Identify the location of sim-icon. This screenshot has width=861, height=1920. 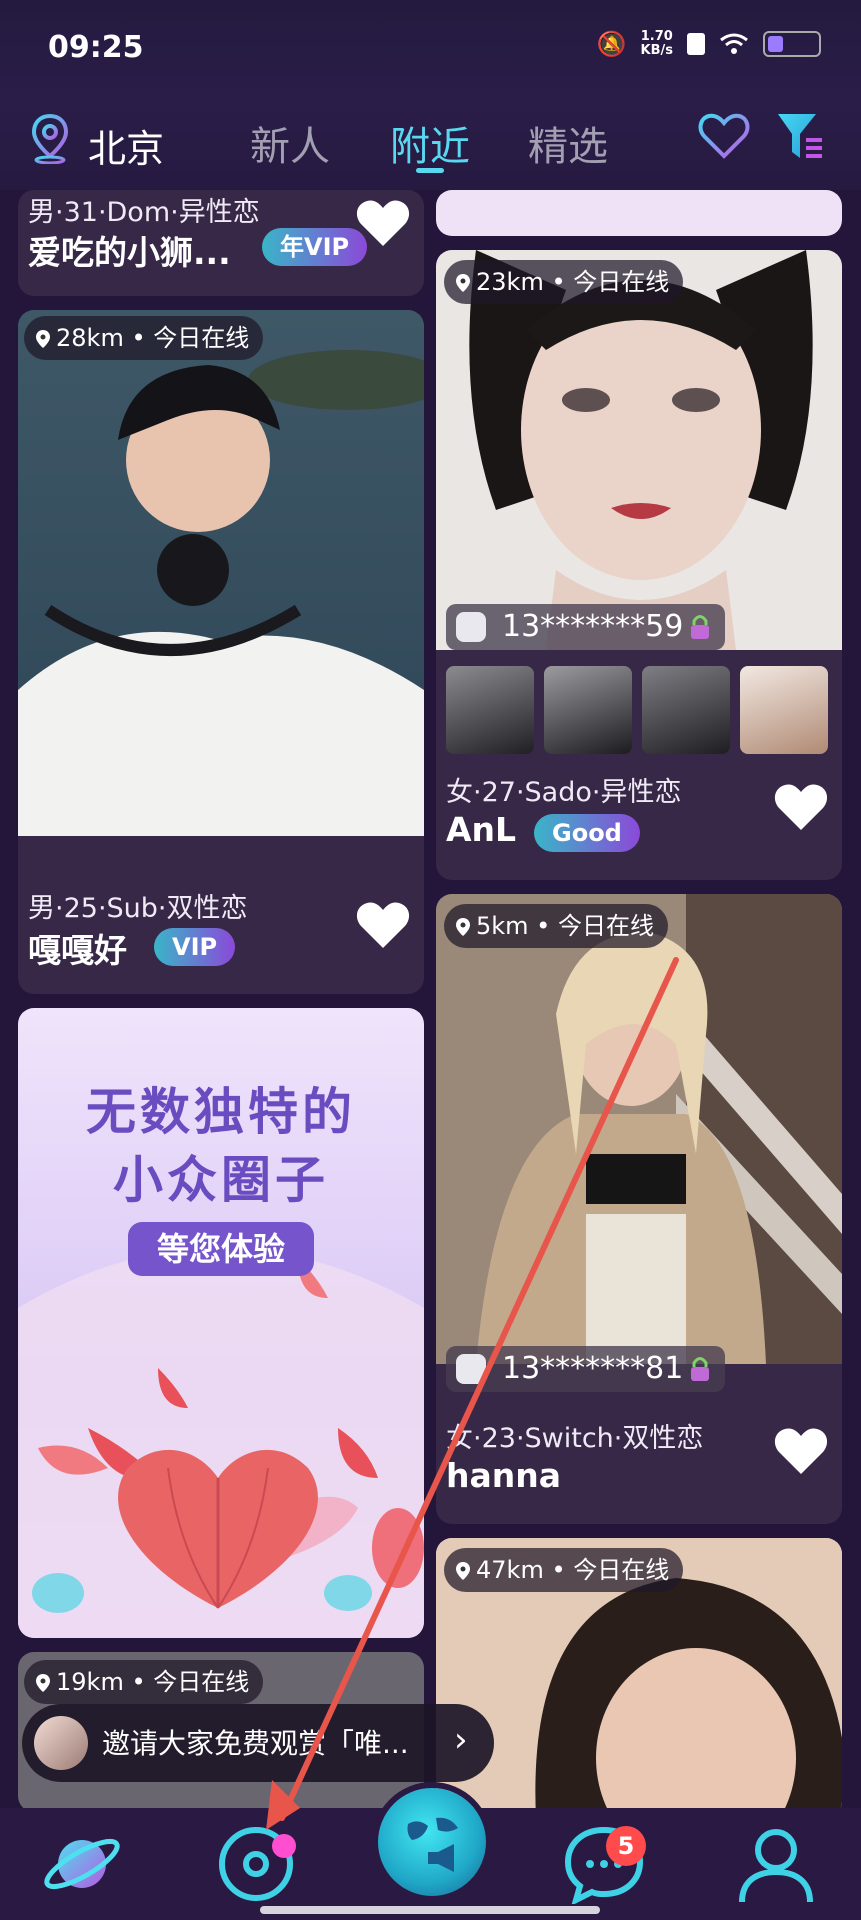
(696, 44).